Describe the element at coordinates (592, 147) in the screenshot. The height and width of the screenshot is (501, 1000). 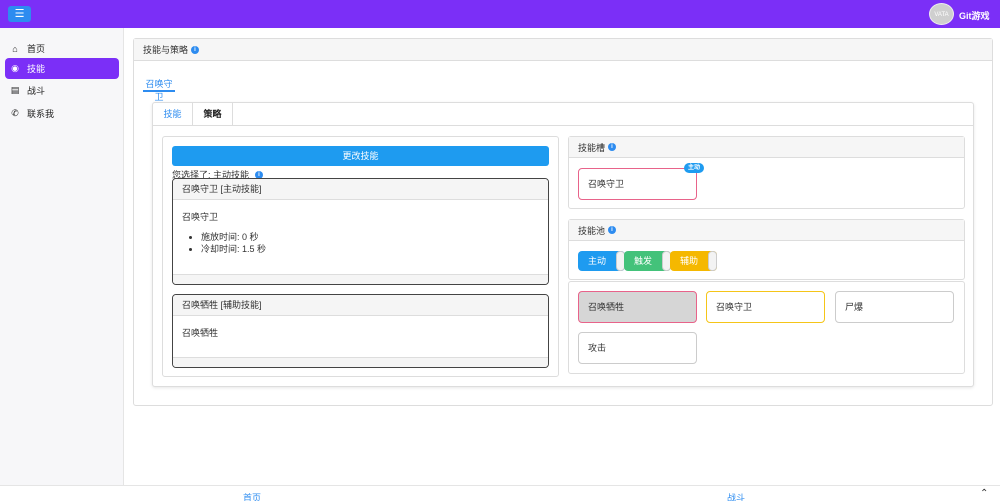
I see `panel-title: 技能槽` at that location.